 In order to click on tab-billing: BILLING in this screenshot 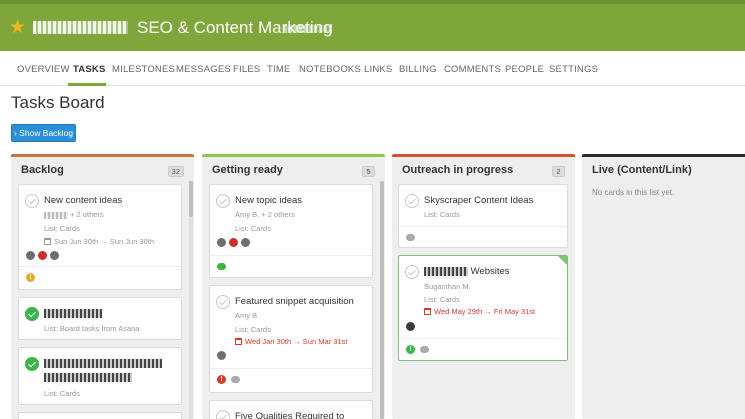, I will do `click(418, 69)`.